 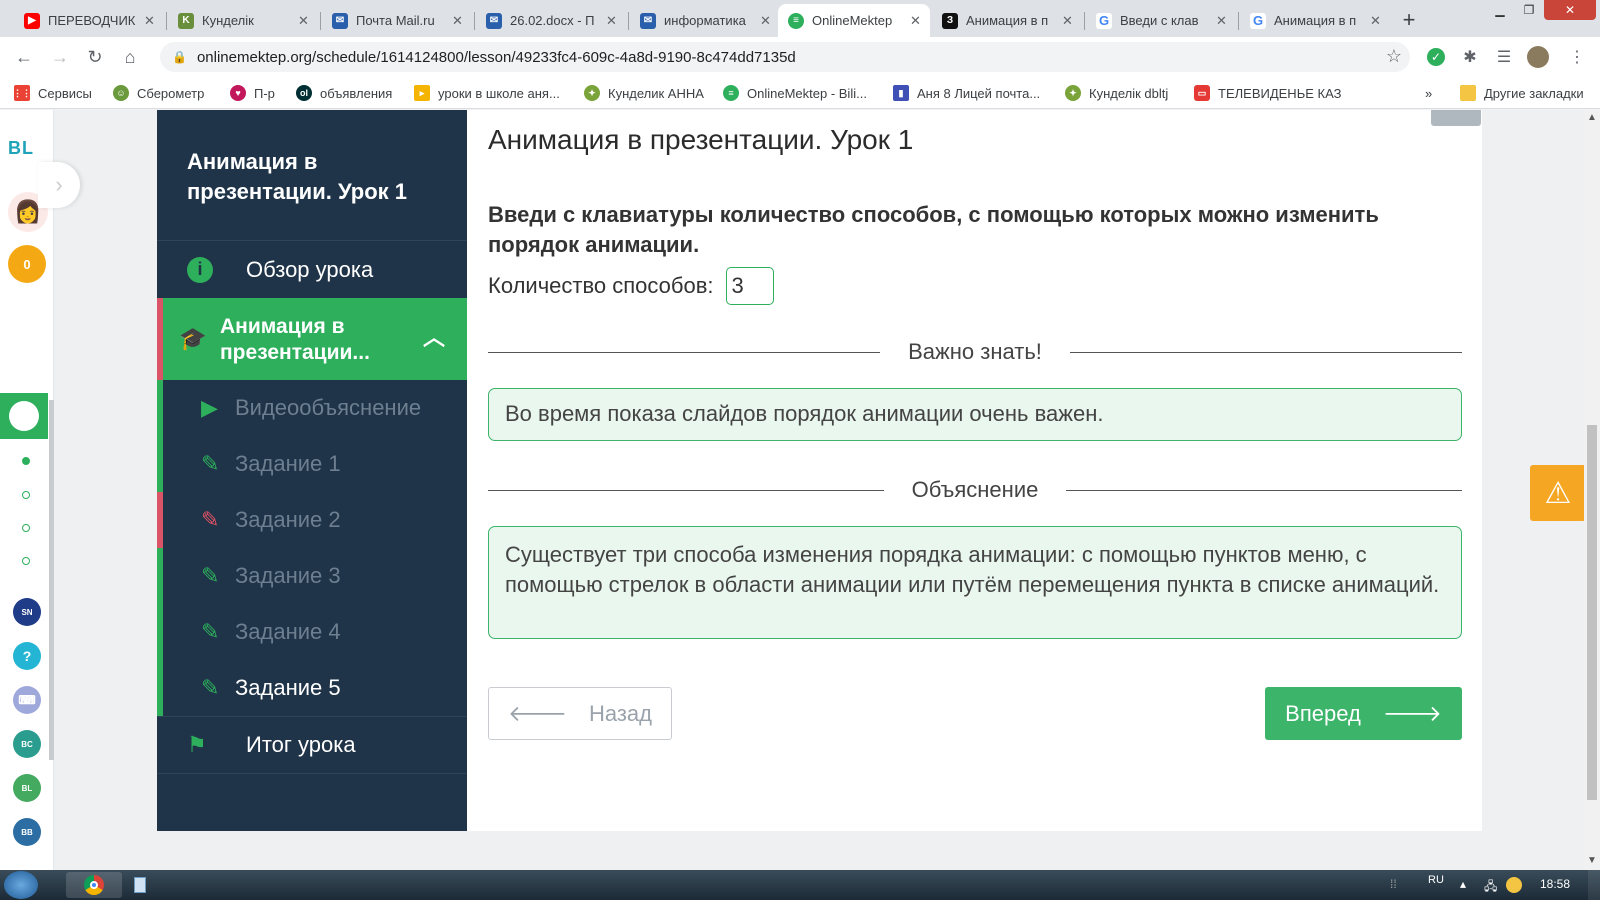 What do you see at coordinates (1592, 860) in the screenshot?
I see `scroll-down-icon: ▼` at bounding box center [1592, 860].